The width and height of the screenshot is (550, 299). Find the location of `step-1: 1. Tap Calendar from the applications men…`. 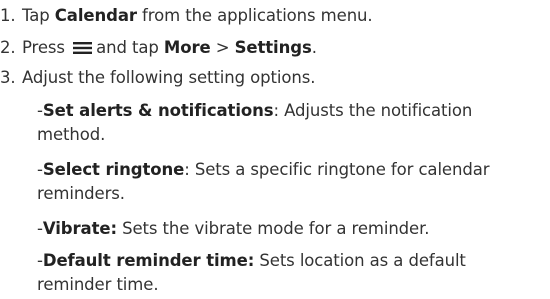

step-1: 1. Tap Calendar from the applications men… is located at coordinates (186, 16).